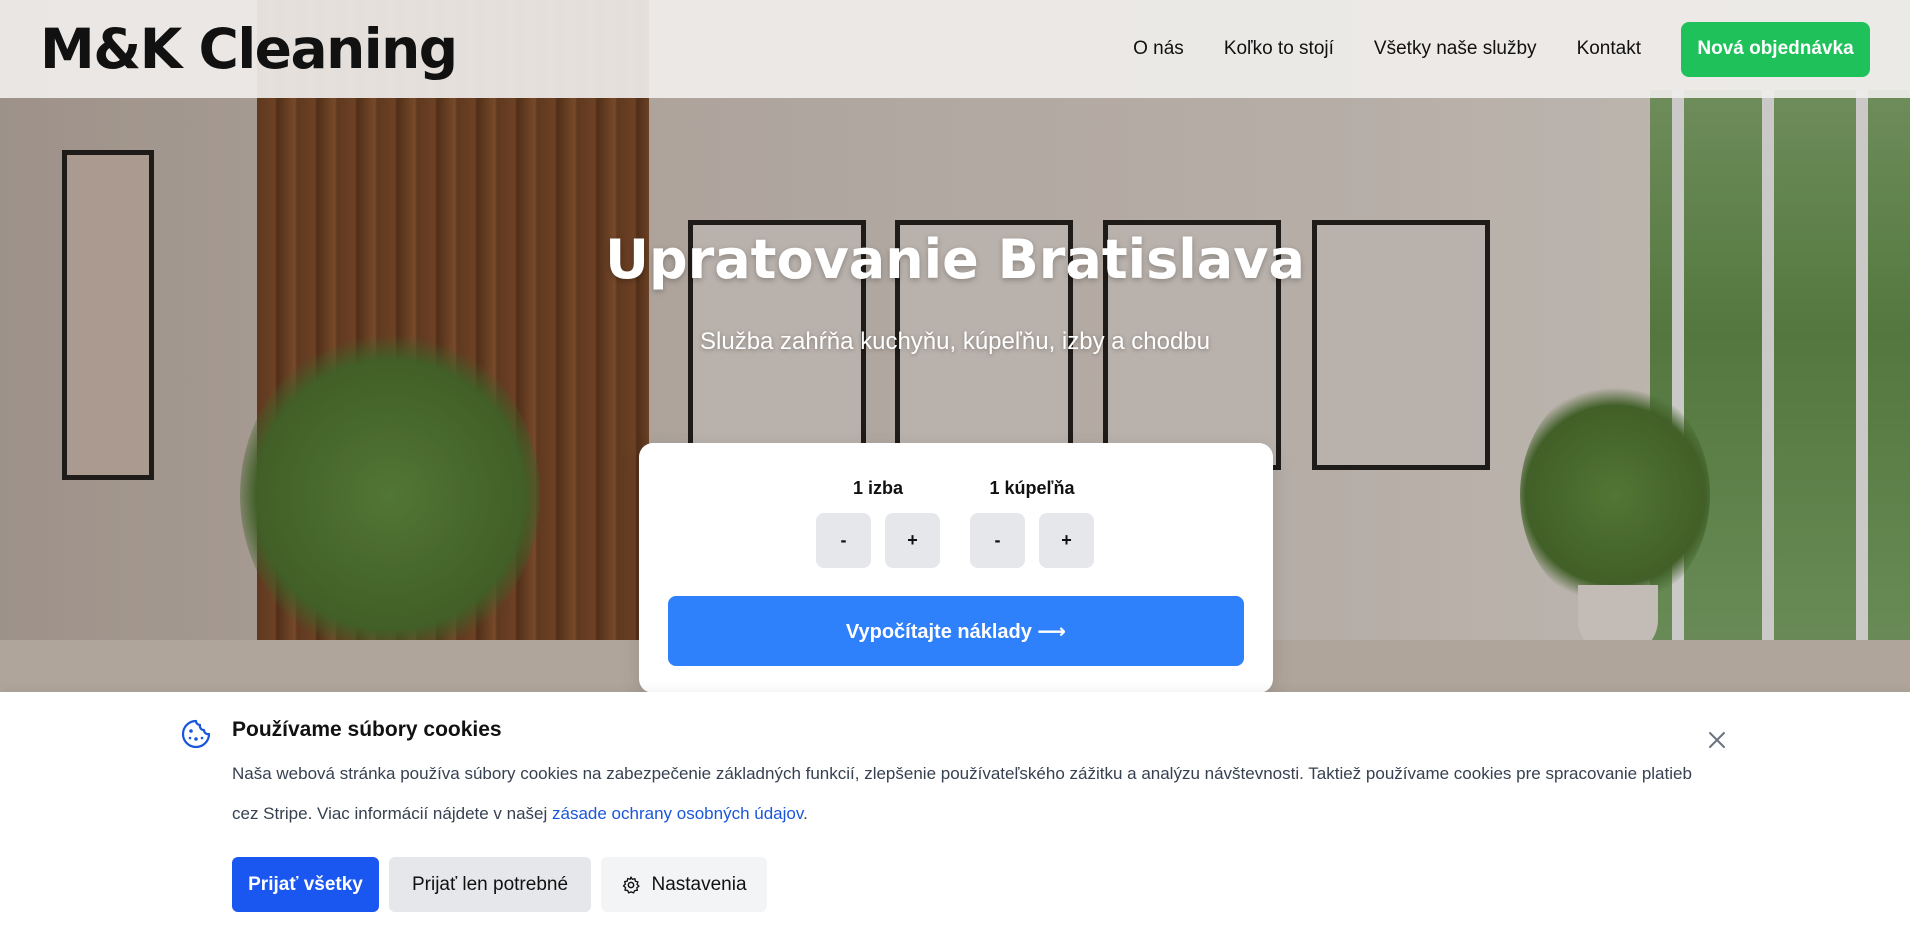 The height and width of the screenshot is (926, 1910). Describe the element at coordinates (956, 631) in the screenshot. I see `calculate-cost-button: Vypočítajte náklady ⟶` at that location.